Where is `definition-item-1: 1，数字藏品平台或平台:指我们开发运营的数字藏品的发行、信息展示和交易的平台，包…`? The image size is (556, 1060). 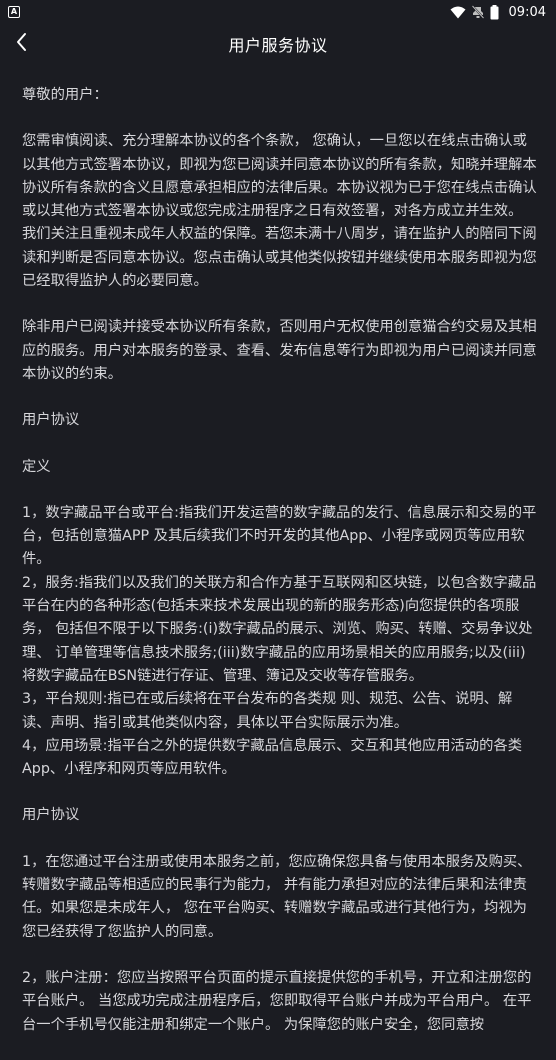
definition-item-1: 1，数字藏品平台或平台:指我们开发运营的数字藏品的发行、信息展示和交易的平台，包… is located at coordinates (279, 536).